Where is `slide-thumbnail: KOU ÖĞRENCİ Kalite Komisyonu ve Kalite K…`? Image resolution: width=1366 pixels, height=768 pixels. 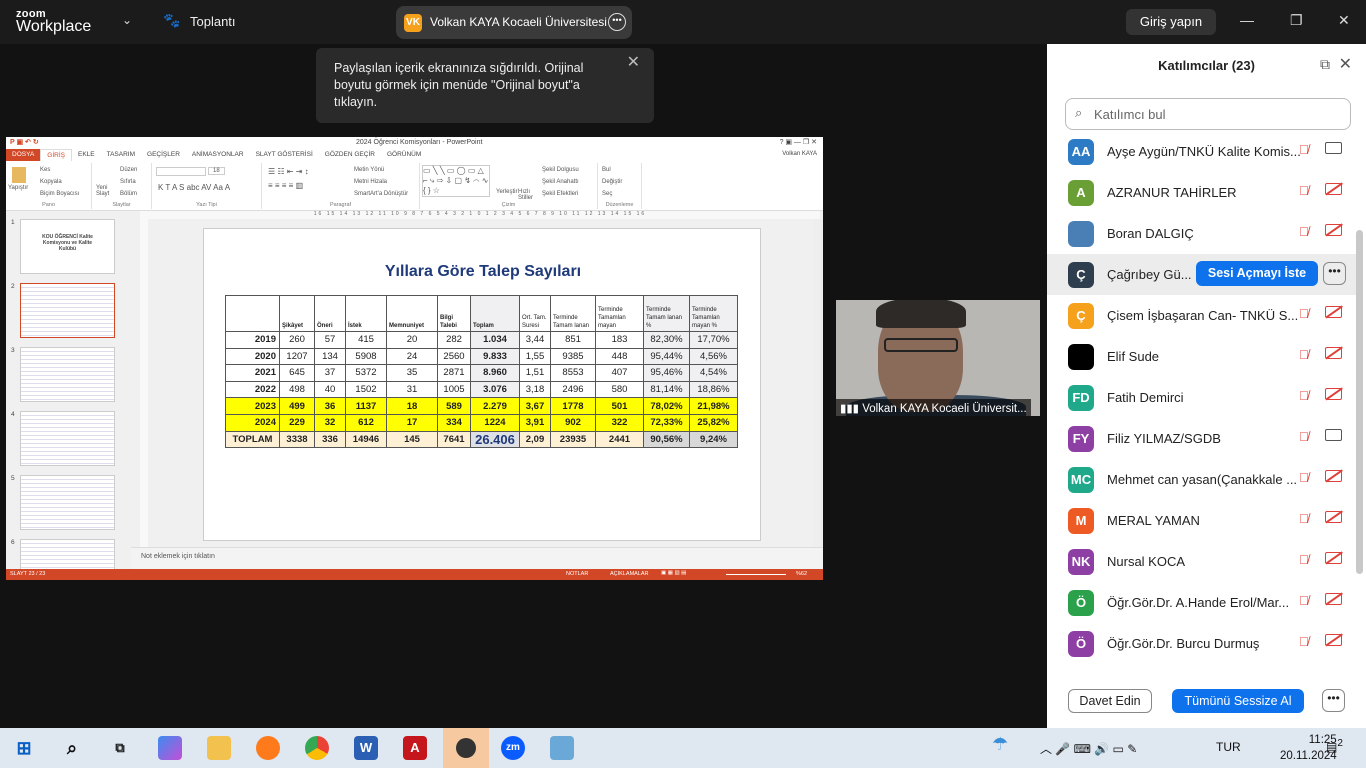
slide-thumbnail: KOU ÖĞRENCİ Kalite Komisyonu ve Kalite K… is located at coordinates (67, 246).